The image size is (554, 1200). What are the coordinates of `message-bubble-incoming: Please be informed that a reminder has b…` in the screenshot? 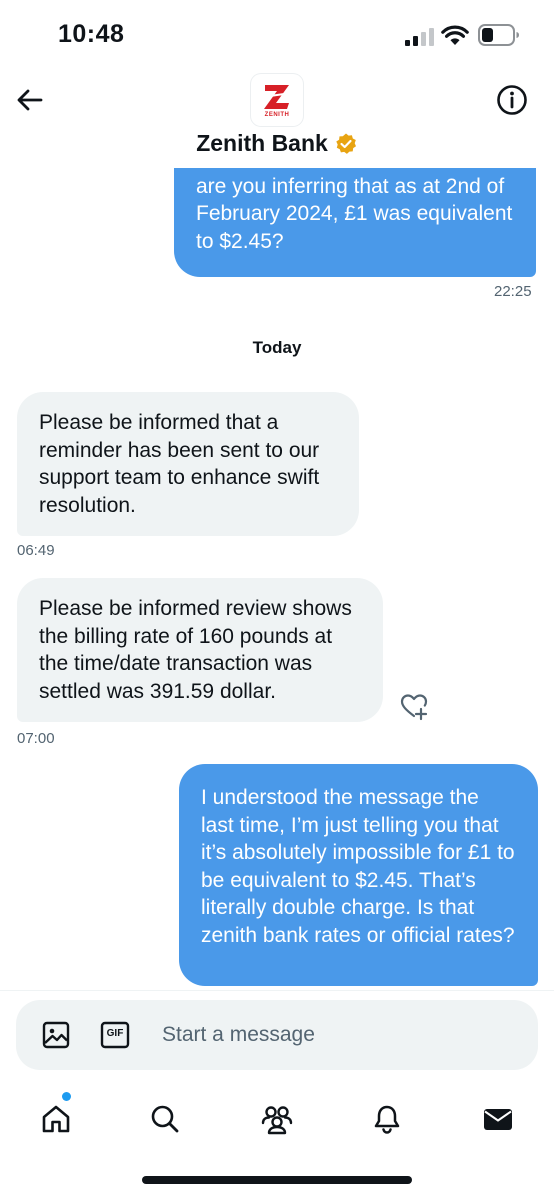 It's located at (188, 464).